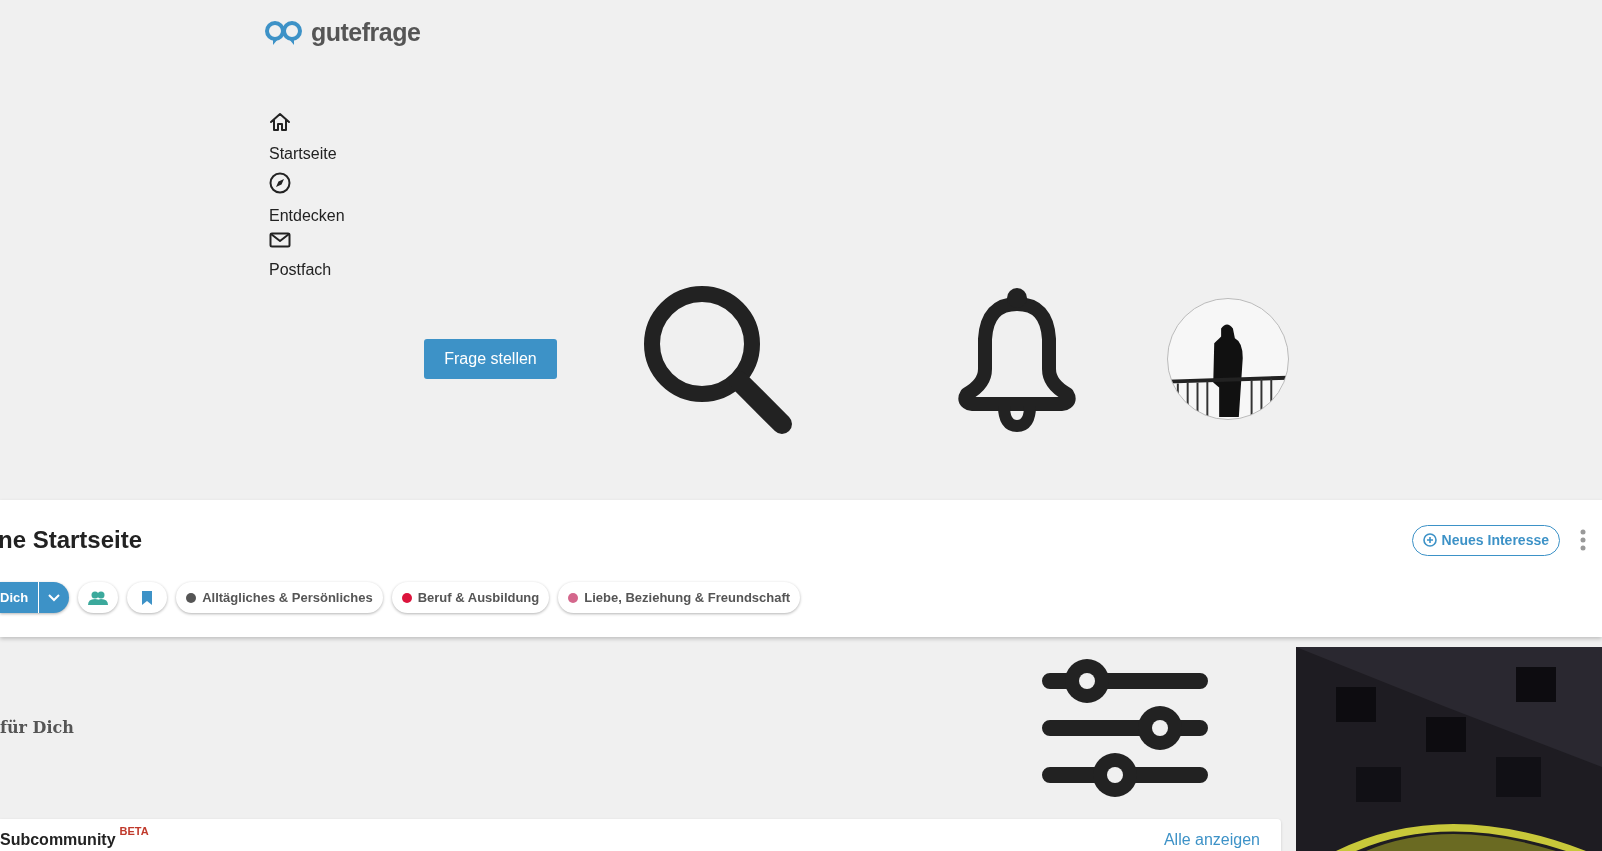 The image size is (1602, 851). What do you see at coordinates (366, 32) in the screenshot?
I see `logo-text: gutefrage` at bounding box center [366, 32].